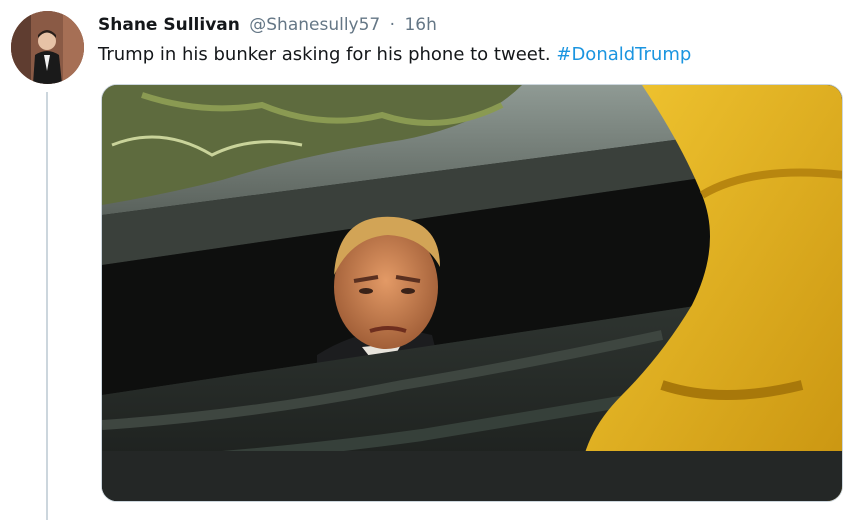 This screenshot has height=520, width=860. What do you see at coordinates (314, 25) in the screenshot?
I see `author-handle: @Shanesully57` at bounding box center [314, 25].